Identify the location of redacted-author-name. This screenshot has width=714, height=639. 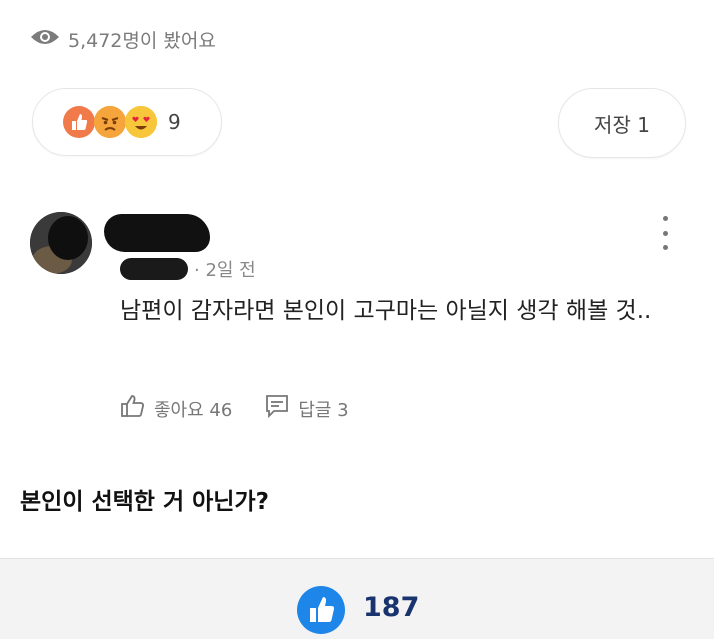
(157, 233).